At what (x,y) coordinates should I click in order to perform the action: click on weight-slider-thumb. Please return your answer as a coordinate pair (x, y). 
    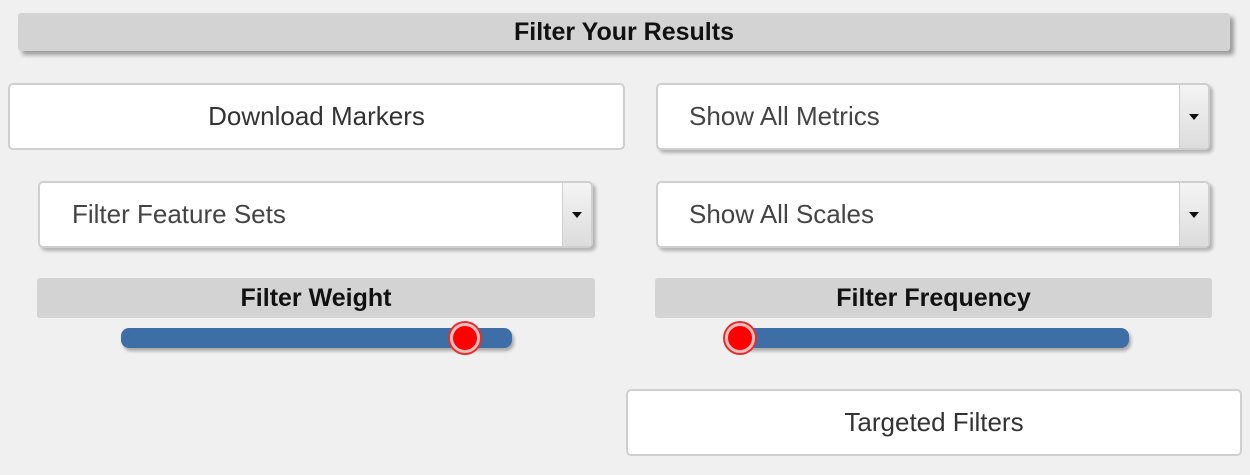
    Looking at the image, I should click on (465, 338).